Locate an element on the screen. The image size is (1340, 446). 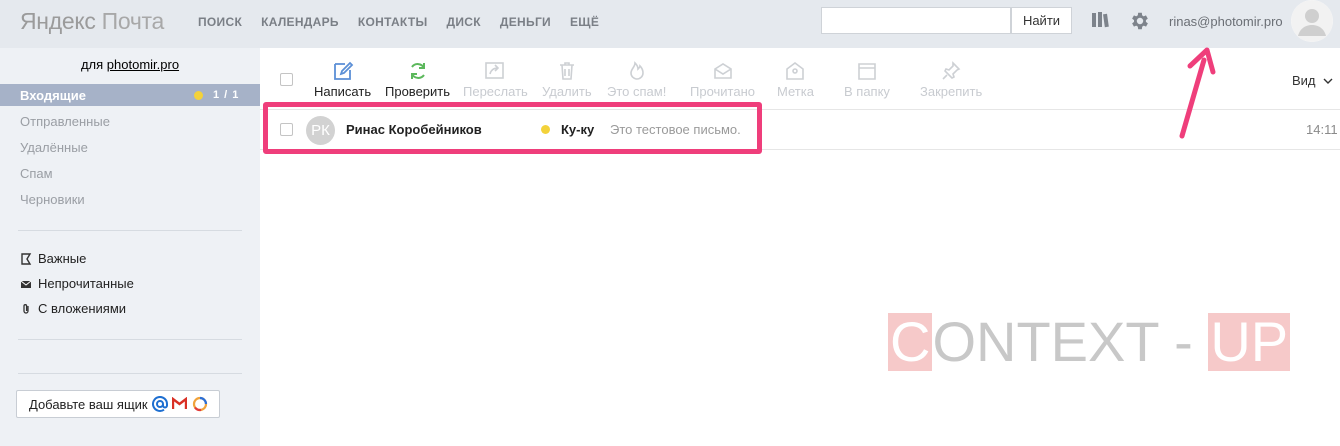
forward-label: Переслать is located at coordinates (495, 91).